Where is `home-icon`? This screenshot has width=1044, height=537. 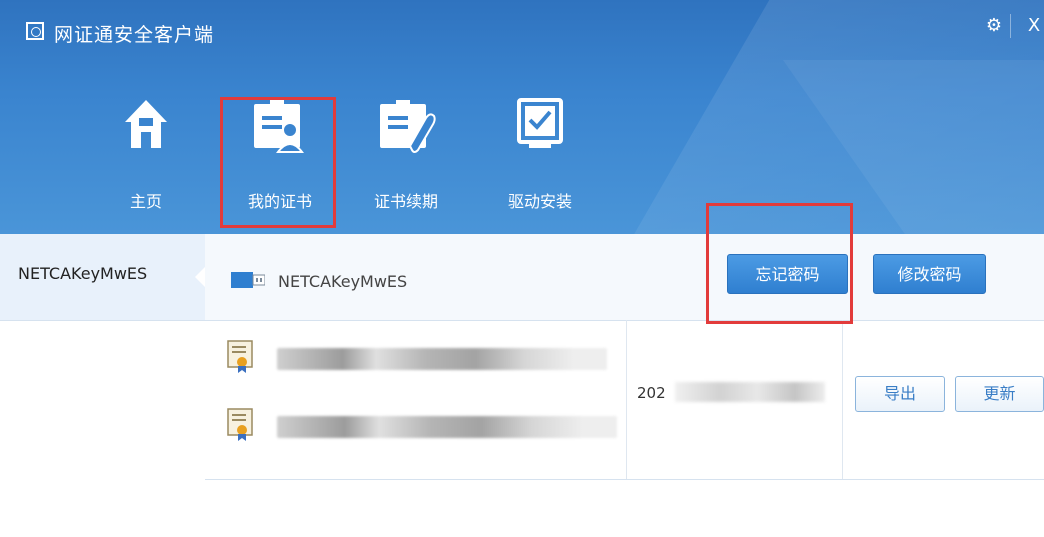 home-icon is located at coordinates (146, 124).